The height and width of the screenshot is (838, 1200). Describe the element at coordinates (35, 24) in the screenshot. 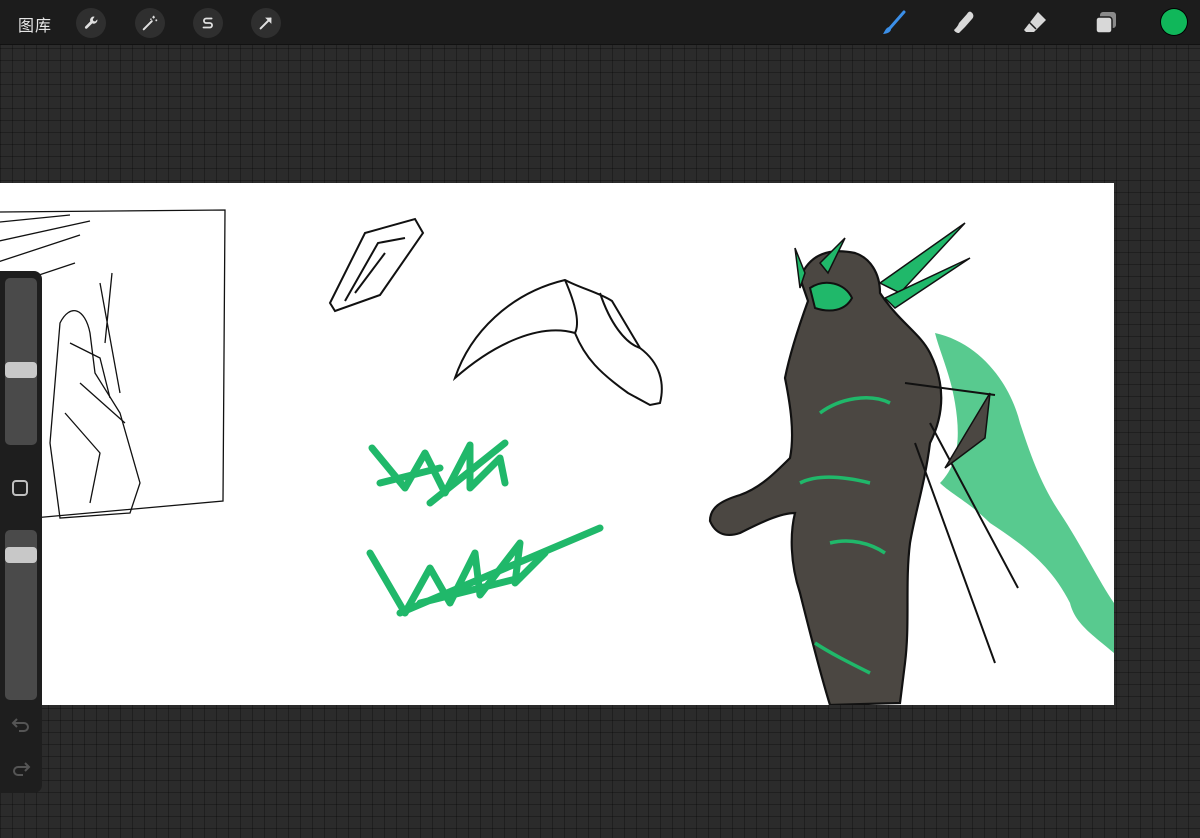

I see `gallery-button: 图库` at that location.